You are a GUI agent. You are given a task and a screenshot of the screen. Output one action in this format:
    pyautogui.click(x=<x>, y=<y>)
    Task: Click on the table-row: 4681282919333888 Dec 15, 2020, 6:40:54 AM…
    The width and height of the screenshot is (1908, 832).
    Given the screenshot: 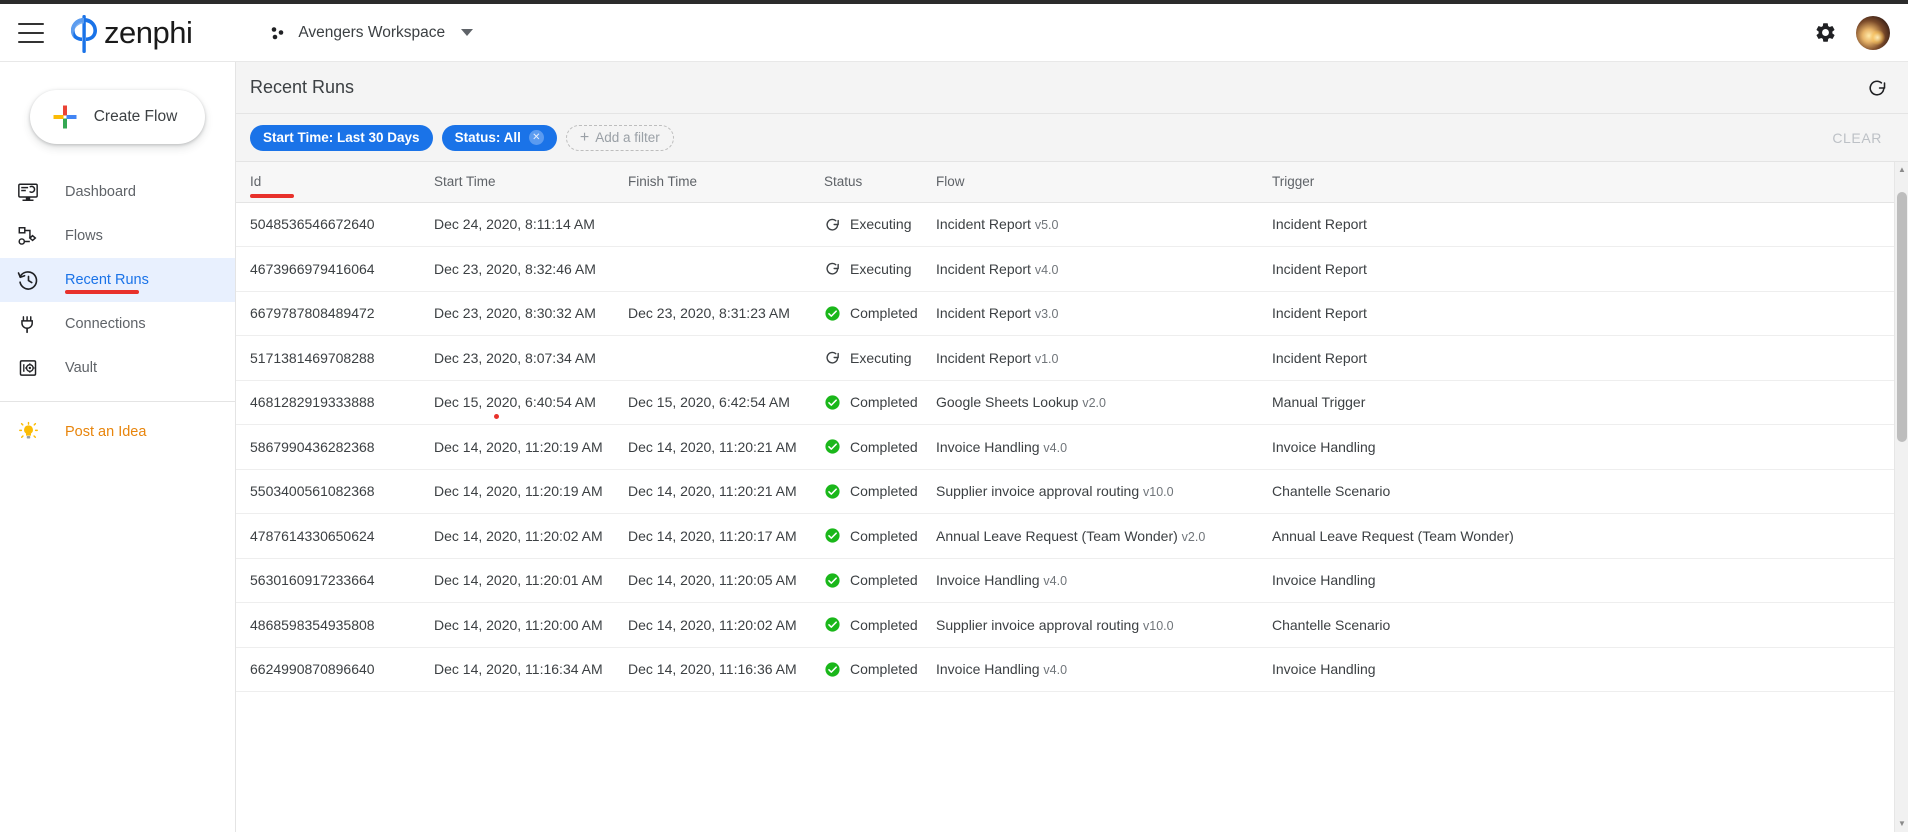 What is the action you would take?
    pyautogui.click(x=1072, y=402)
    